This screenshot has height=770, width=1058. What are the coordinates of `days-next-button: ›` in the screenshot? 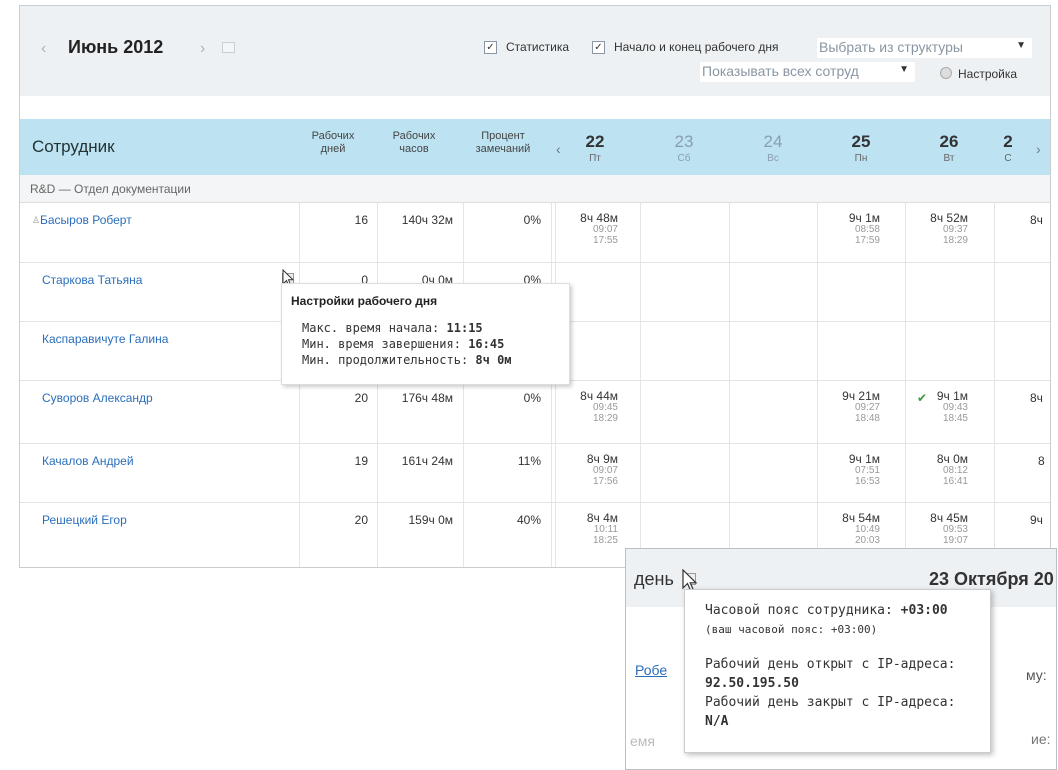 It's located at (1038, 149).